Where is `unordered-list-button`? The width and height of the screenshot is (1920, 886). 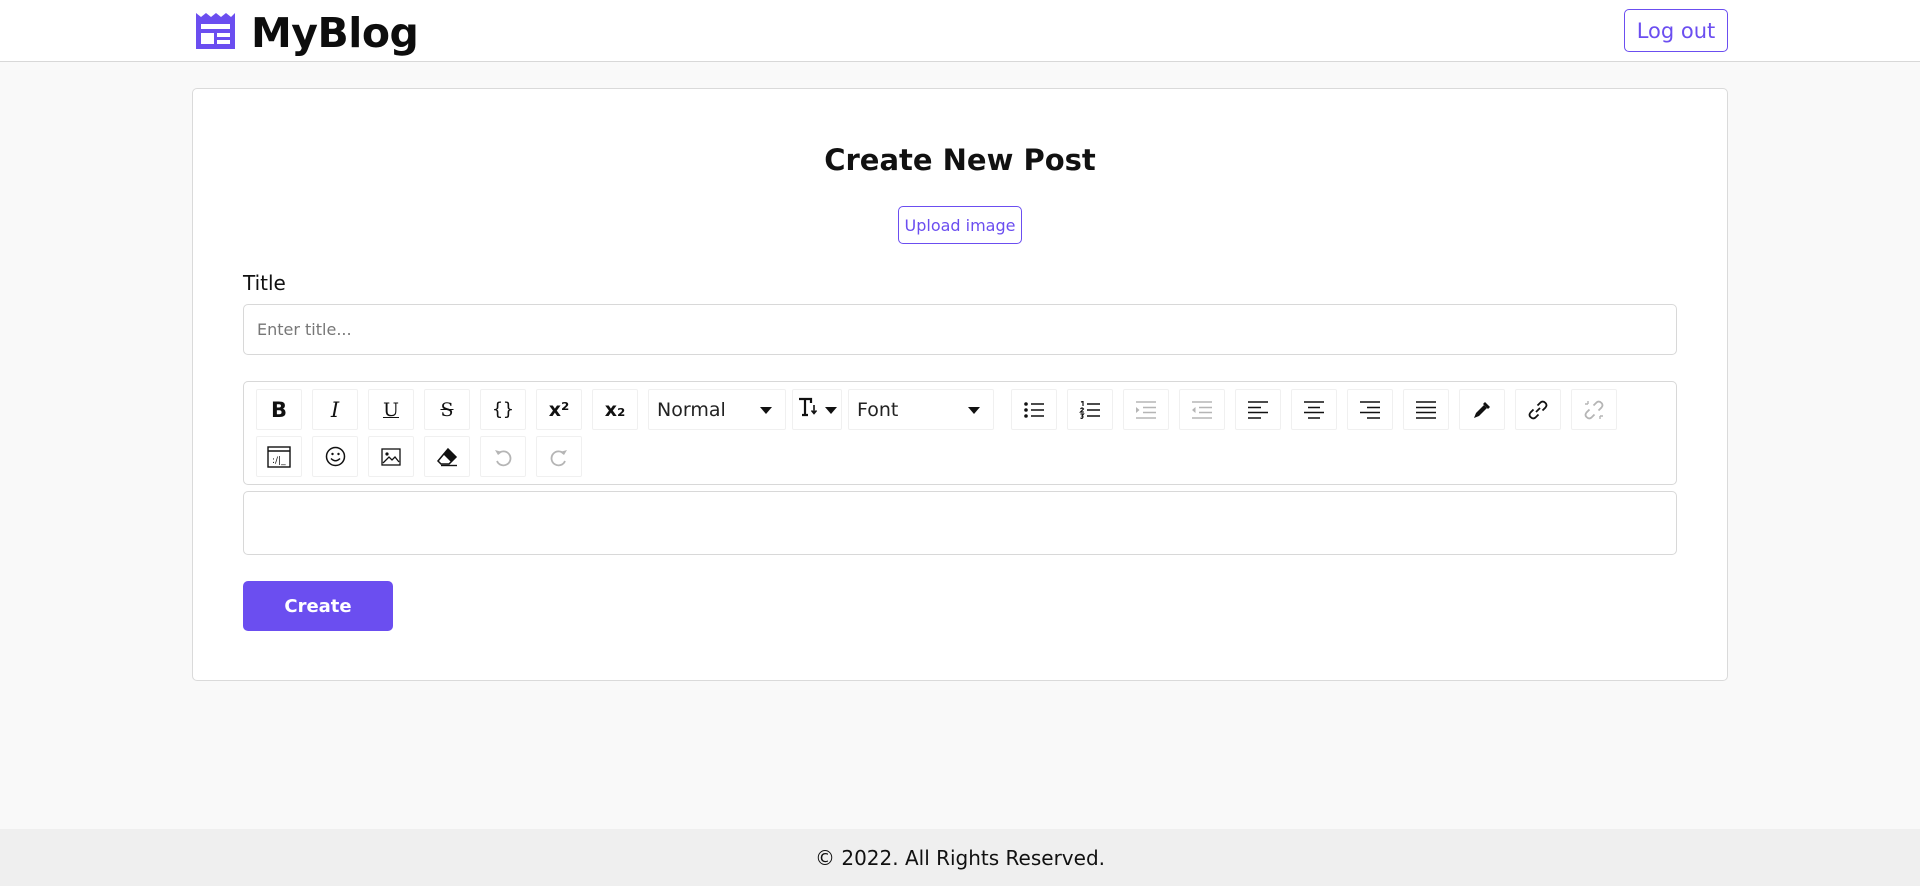 unordered-list-button is located at coordinates (1034, 409).